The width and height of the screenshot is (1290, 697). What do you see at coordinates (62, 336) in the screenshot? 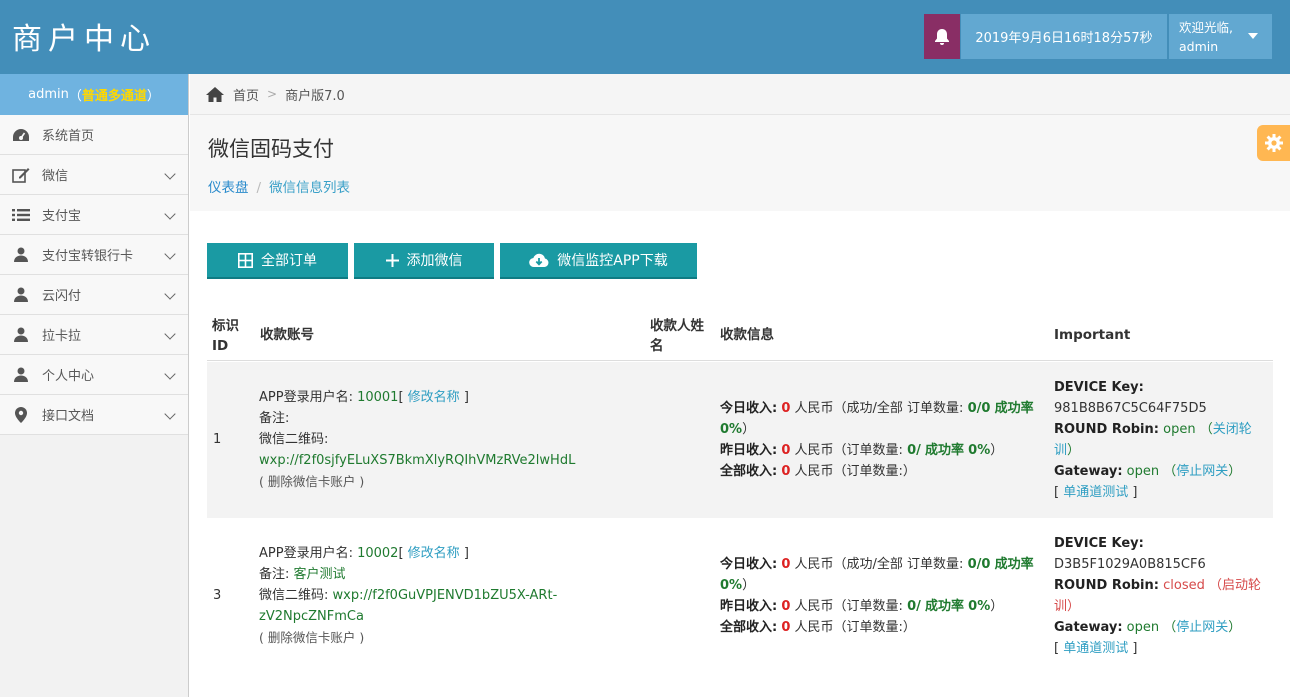
I see `sidebar-item-label: 拉卡拉` at bounding box center [62, 336].